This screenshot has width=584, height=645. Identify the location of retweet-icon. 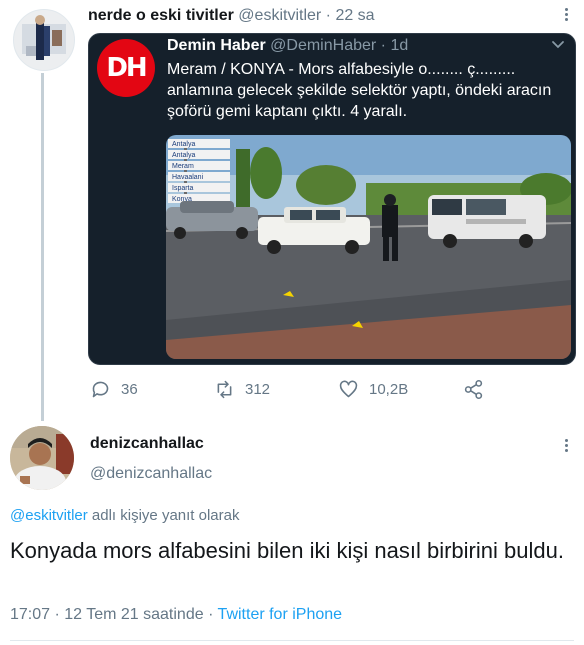
(224, 389).